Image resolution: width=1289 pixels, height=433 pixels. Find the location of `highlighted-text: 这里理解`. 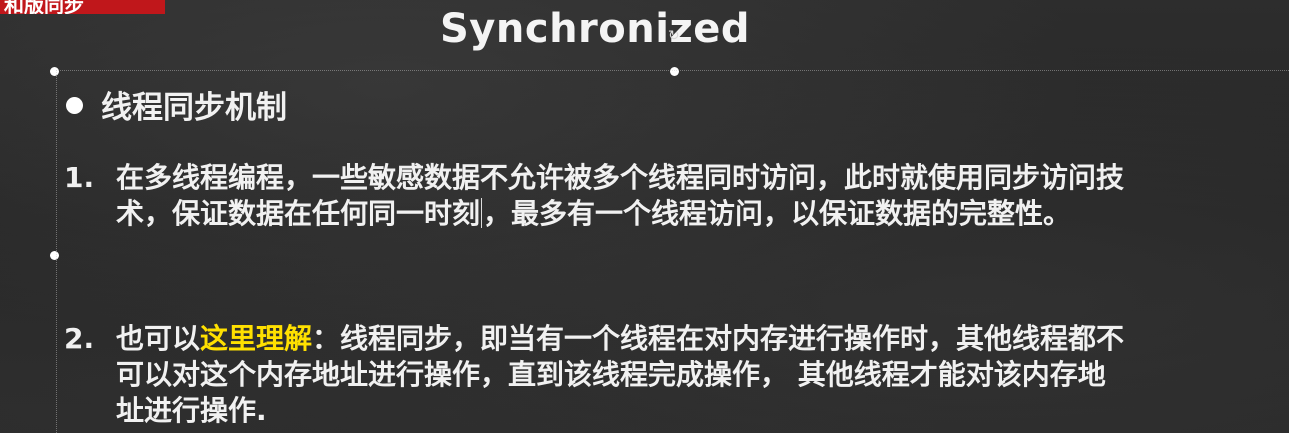

highlighted-text: 这里理解 is located at coordinates (256, 338).